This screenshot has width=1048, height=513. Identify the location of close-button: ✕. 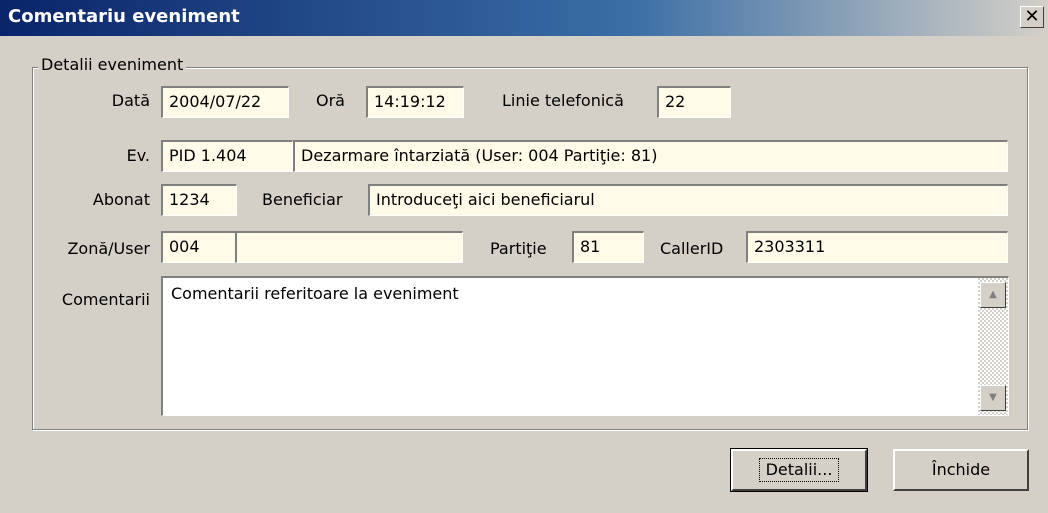
(1032, 17).